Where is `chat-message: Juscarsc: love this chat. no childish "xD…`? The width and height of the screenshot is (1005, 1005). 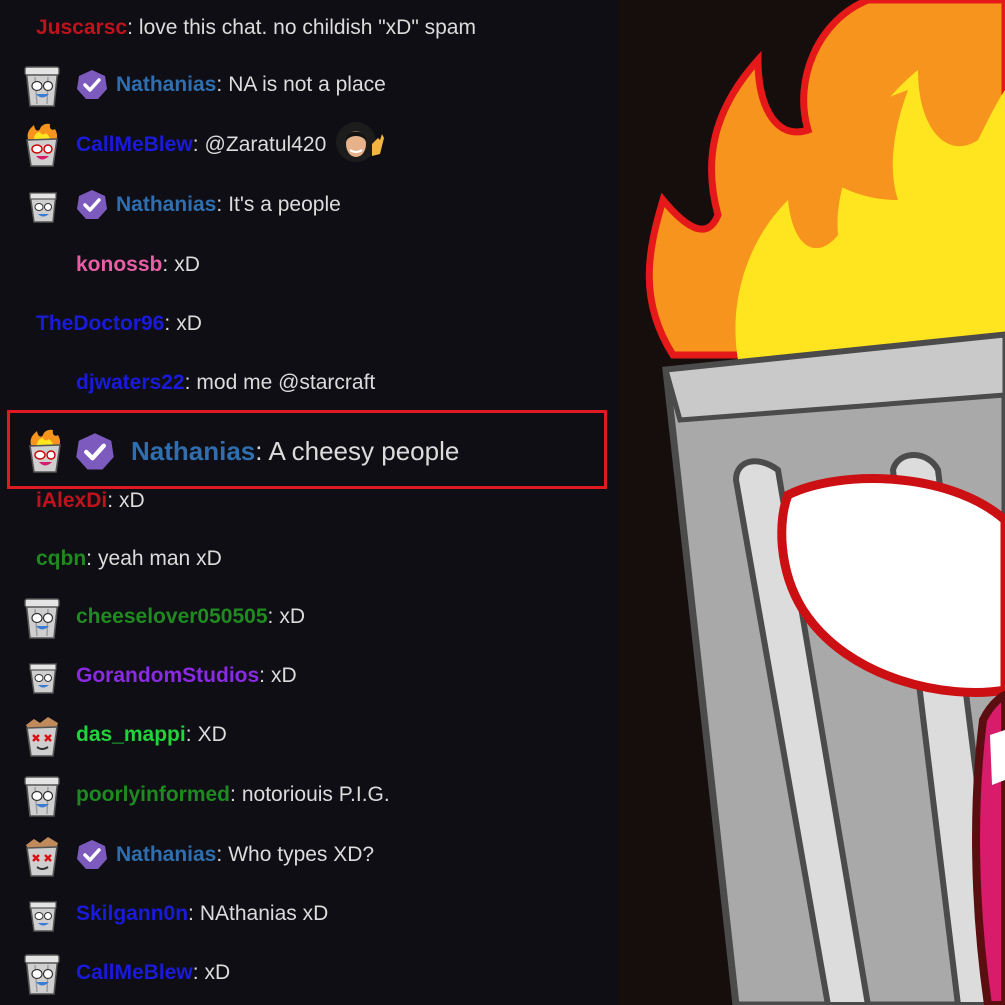
chat-message: Juscarsc: love this chat. no childish "xD… is located at coordinates (309, 28).